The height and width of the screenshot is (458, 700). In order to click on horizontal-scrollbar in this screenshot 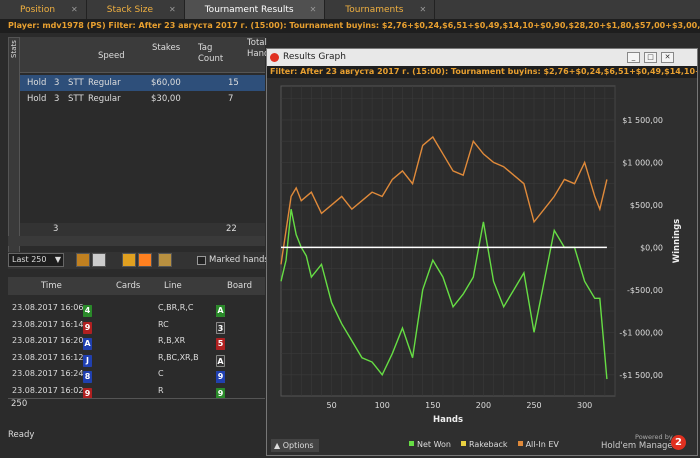, I will do `click(136, 241)`.